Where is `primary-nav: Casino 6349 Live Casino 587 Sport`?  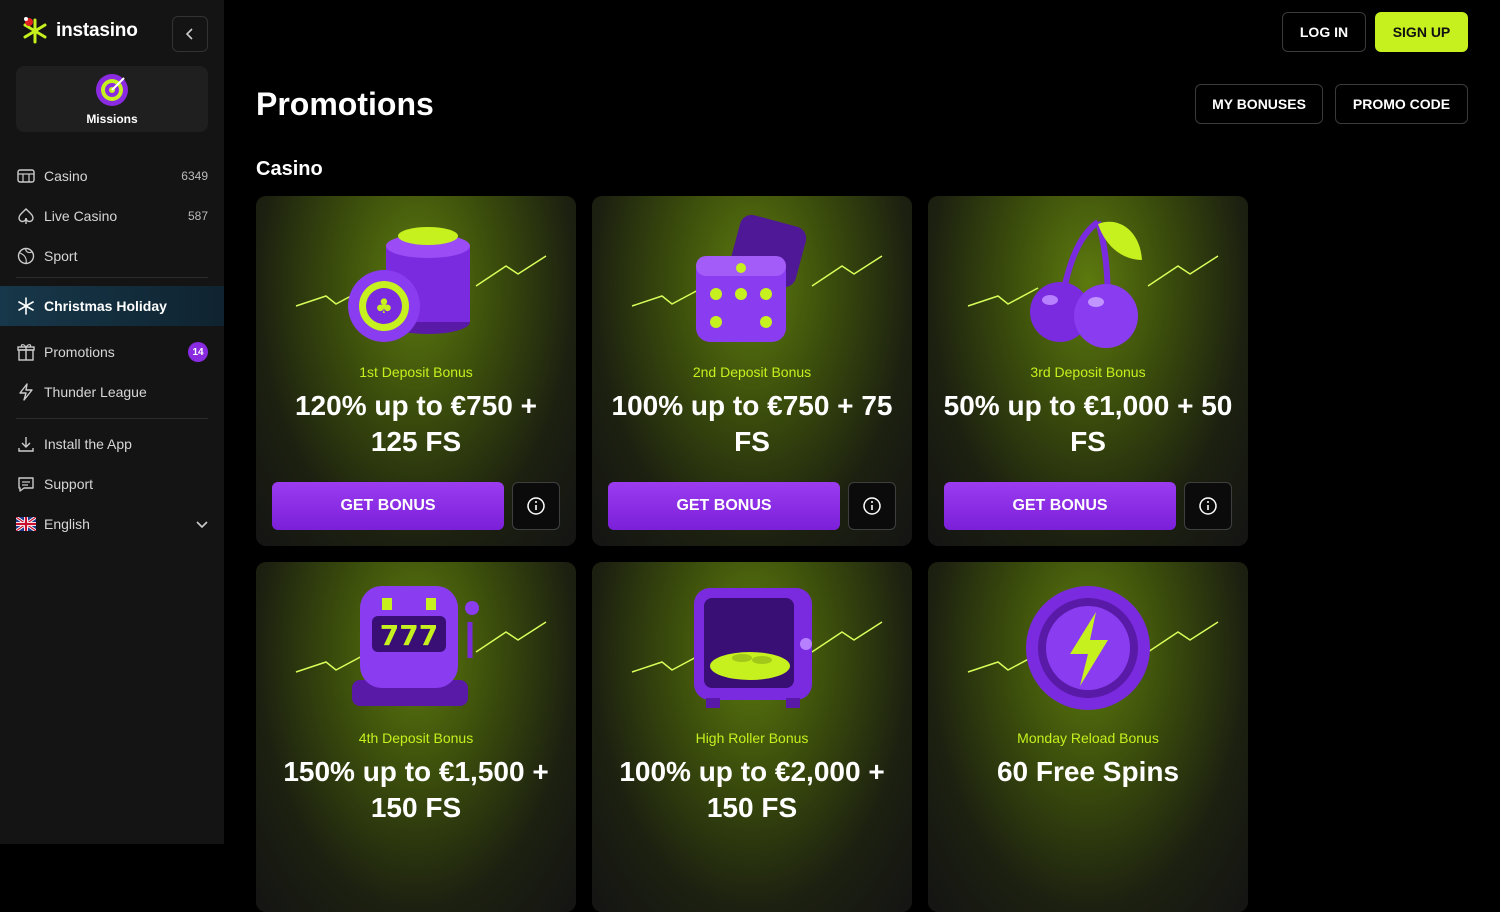
primary-nav: Casino 6349 Live Casino 587 Sport is located at coordinates (112, 216).